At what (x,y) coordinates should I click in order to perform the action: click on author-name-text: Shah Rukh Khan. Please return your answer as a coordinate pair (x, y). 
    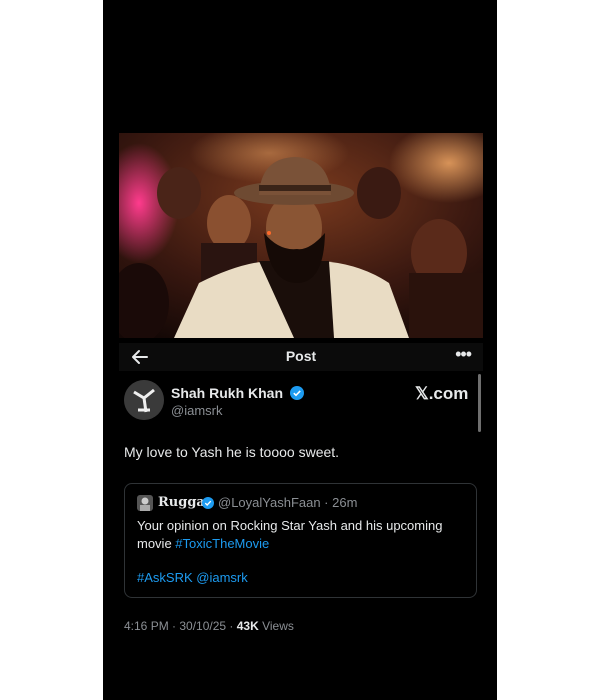
    Looking at the image, I should click on (227, 393).